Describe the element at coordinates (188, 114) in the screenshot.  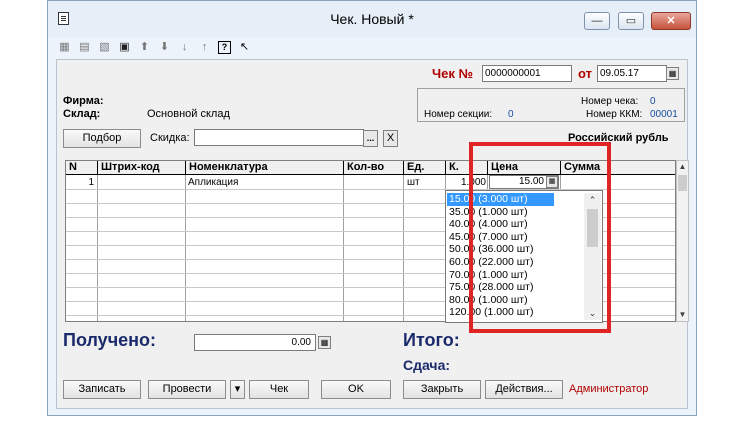
I see `warehouse-value: Основной склад` at that location.